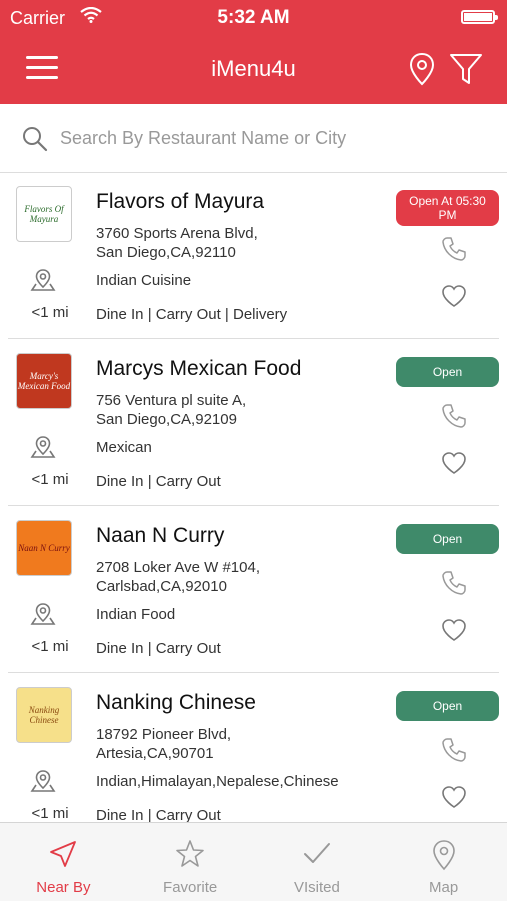 The width and height of the screenshot is (507, 901). I want to click on status-badge: Open At 05:30 PM, so click(447, 208).